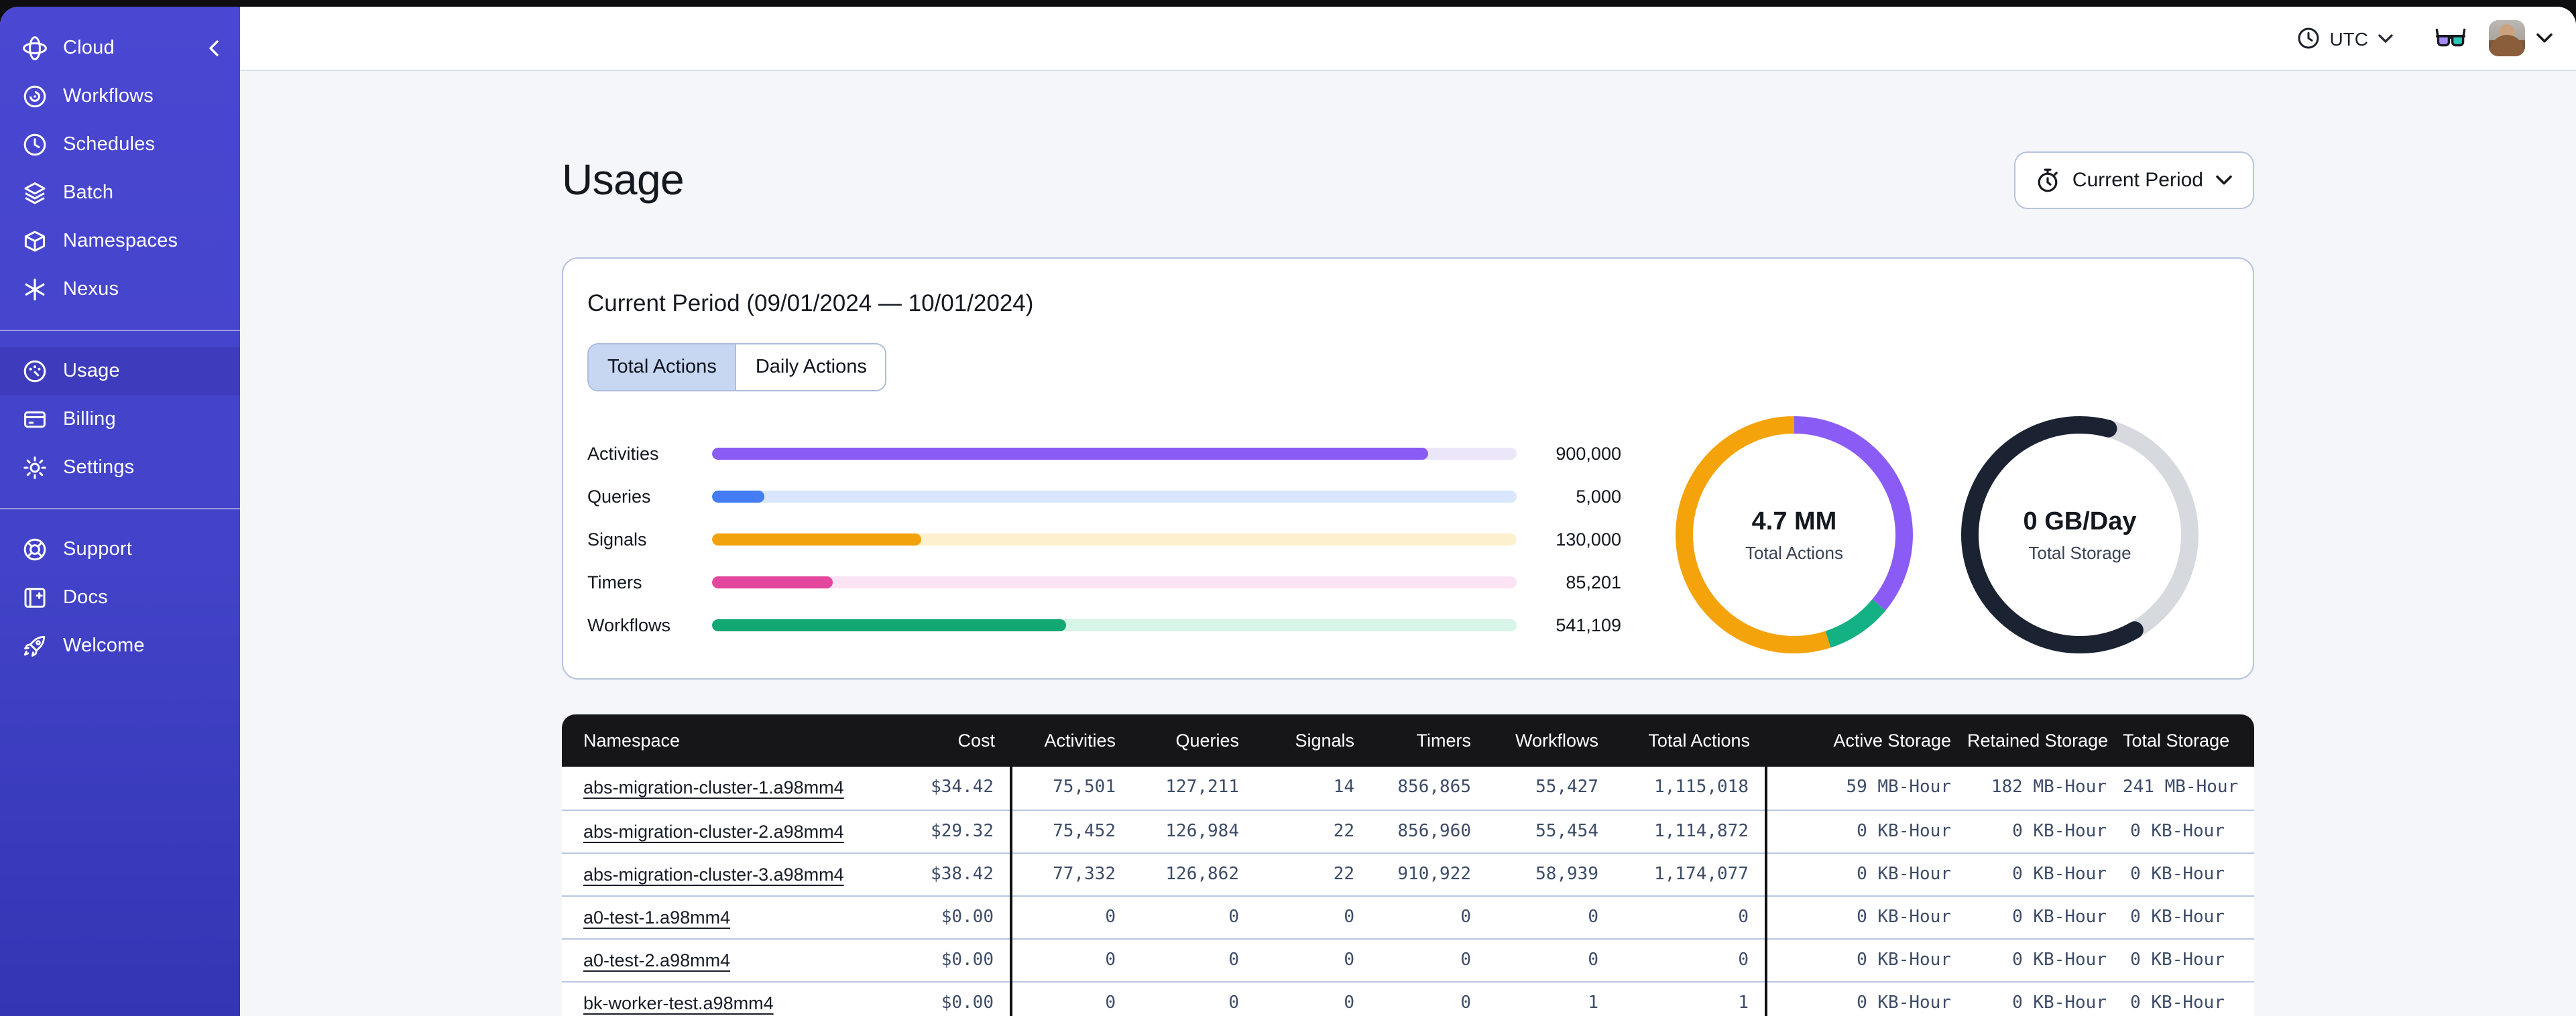 The width and height of the screenshot is (2576, 1016). I want to click on sidebar-item-label: Docs, so click(85, 598).